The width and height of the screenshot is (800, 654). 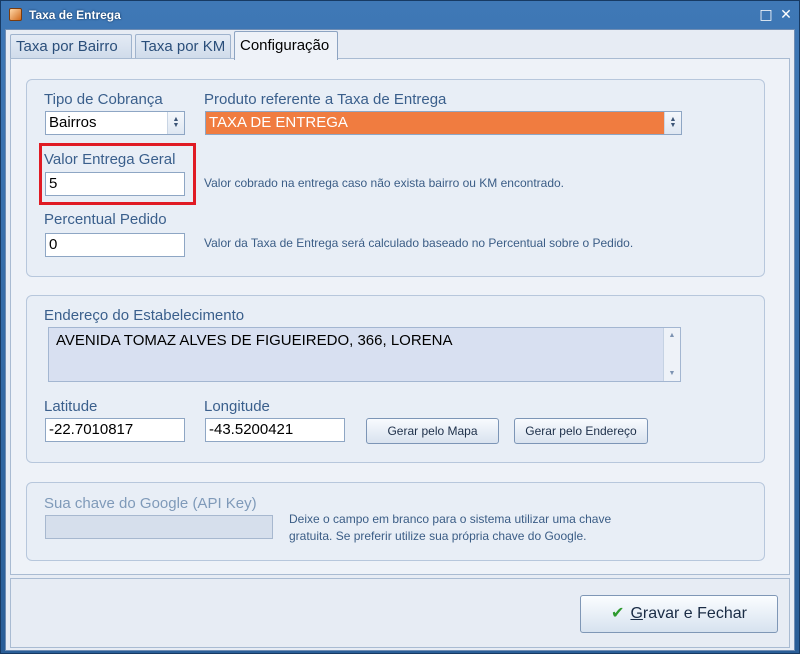 I want to click on check-icon: ✔, so click(x=618, y=613).